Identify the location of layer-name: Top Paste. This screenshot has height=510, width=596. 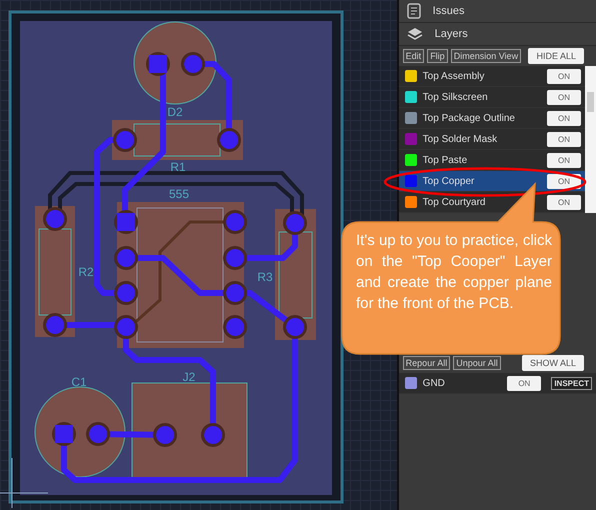
(445, 160).